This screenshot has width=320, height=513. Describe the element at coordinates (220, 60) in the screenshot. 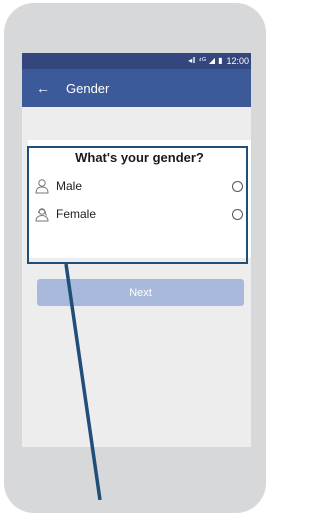

I see `battery-icon: ▮` at that location.